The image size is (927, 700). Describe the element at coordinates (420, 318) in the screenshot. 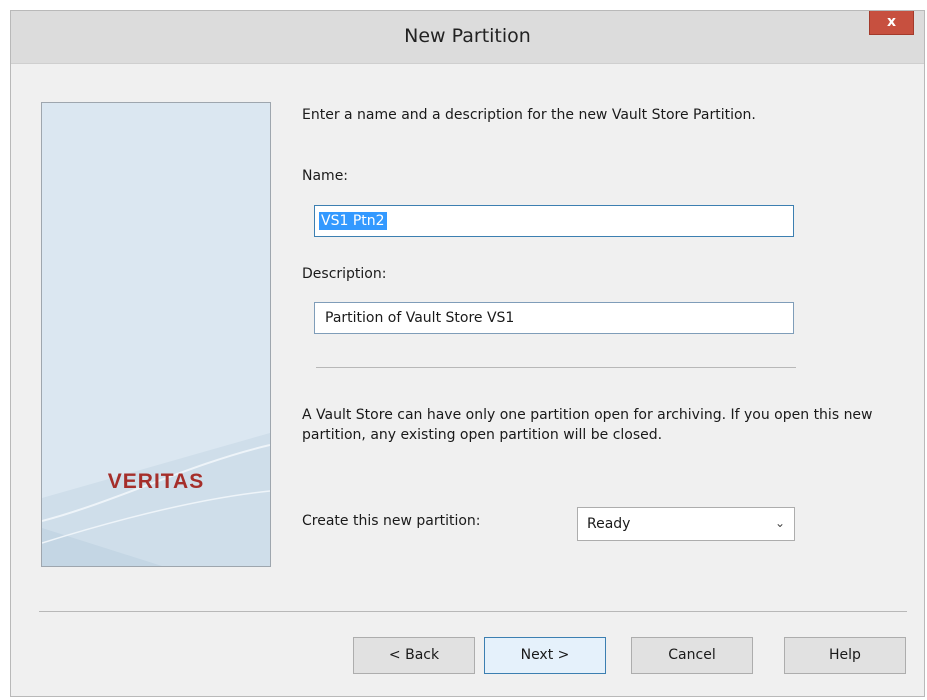

I see `description-value: Partition of Vault Store VS1` at that location.